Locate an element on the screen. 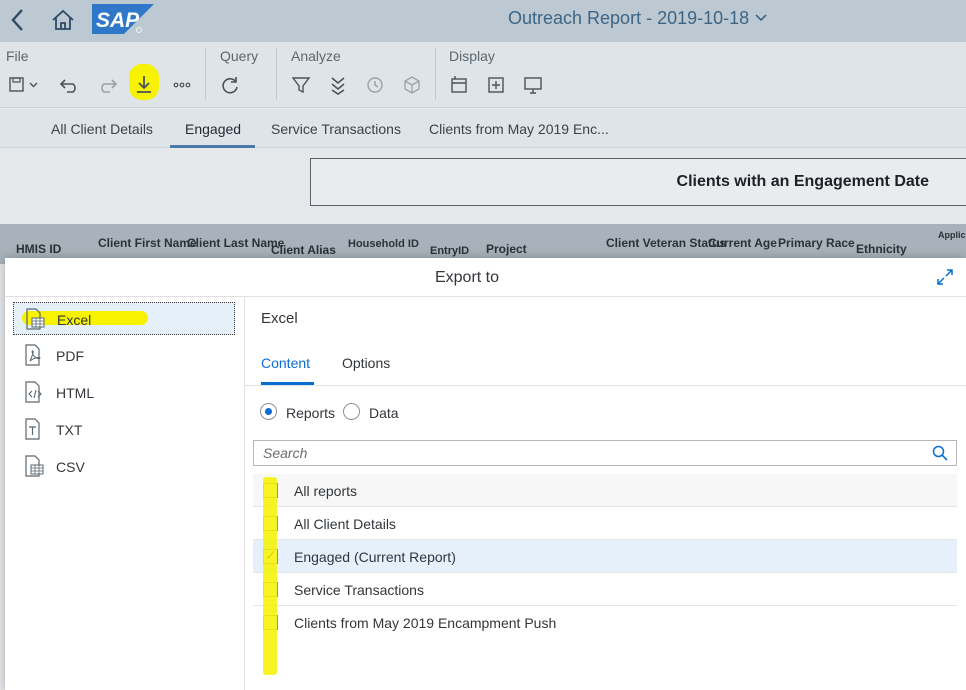 The height and width of the screenshot is (690, 966). tab-content: Content is located at coordinates (285, 363).